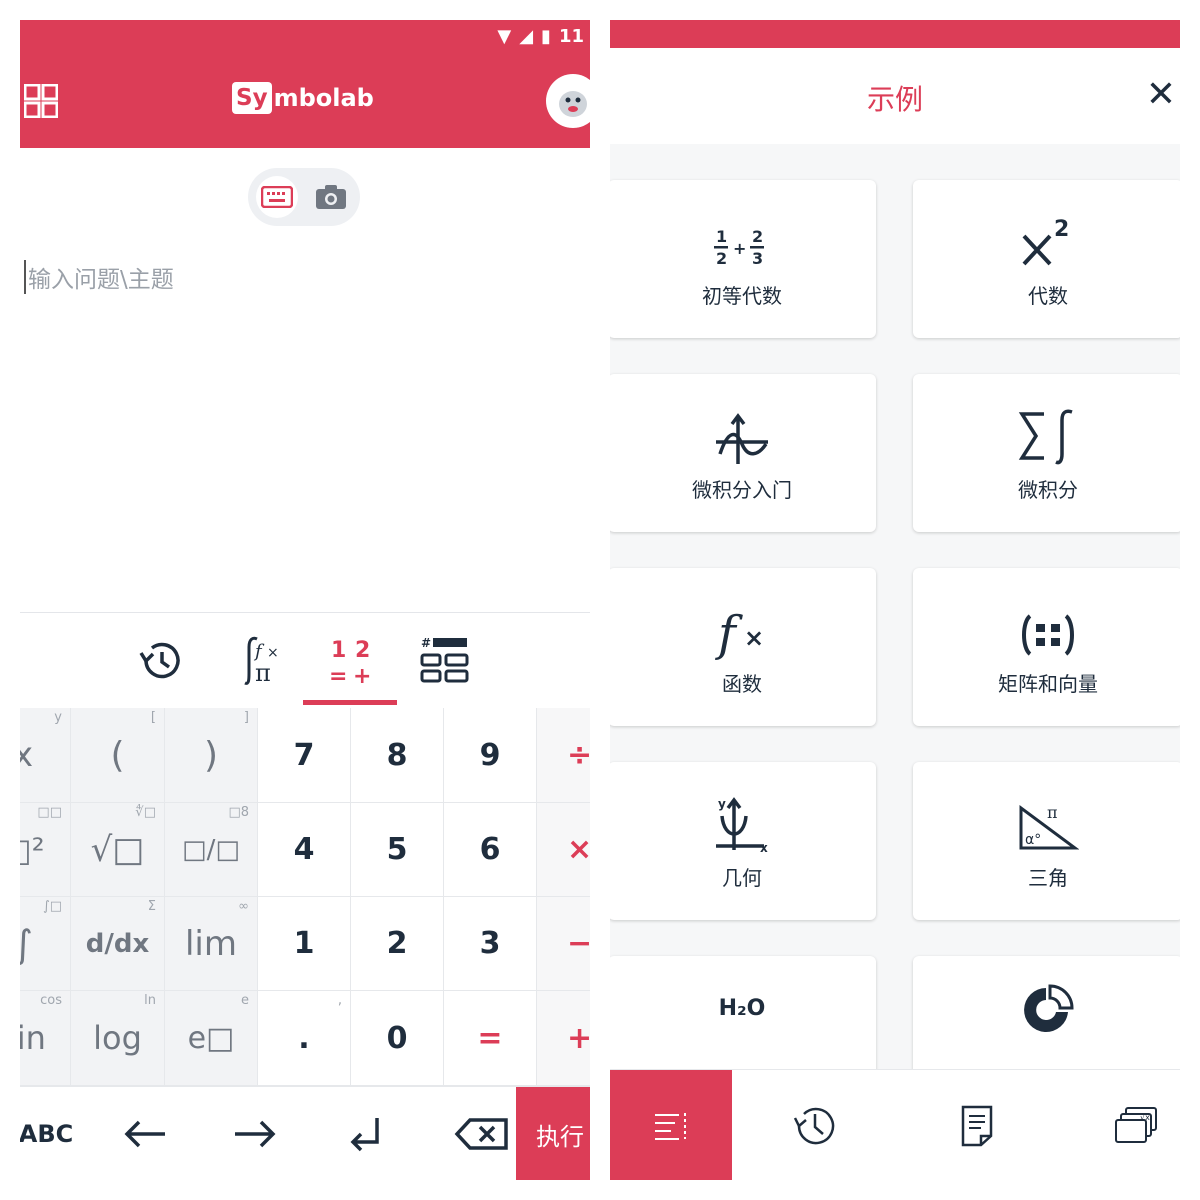 The width and height of the screenshot is (1200, 1200). I want to click on tab-matrix: #, so click(445, 661).